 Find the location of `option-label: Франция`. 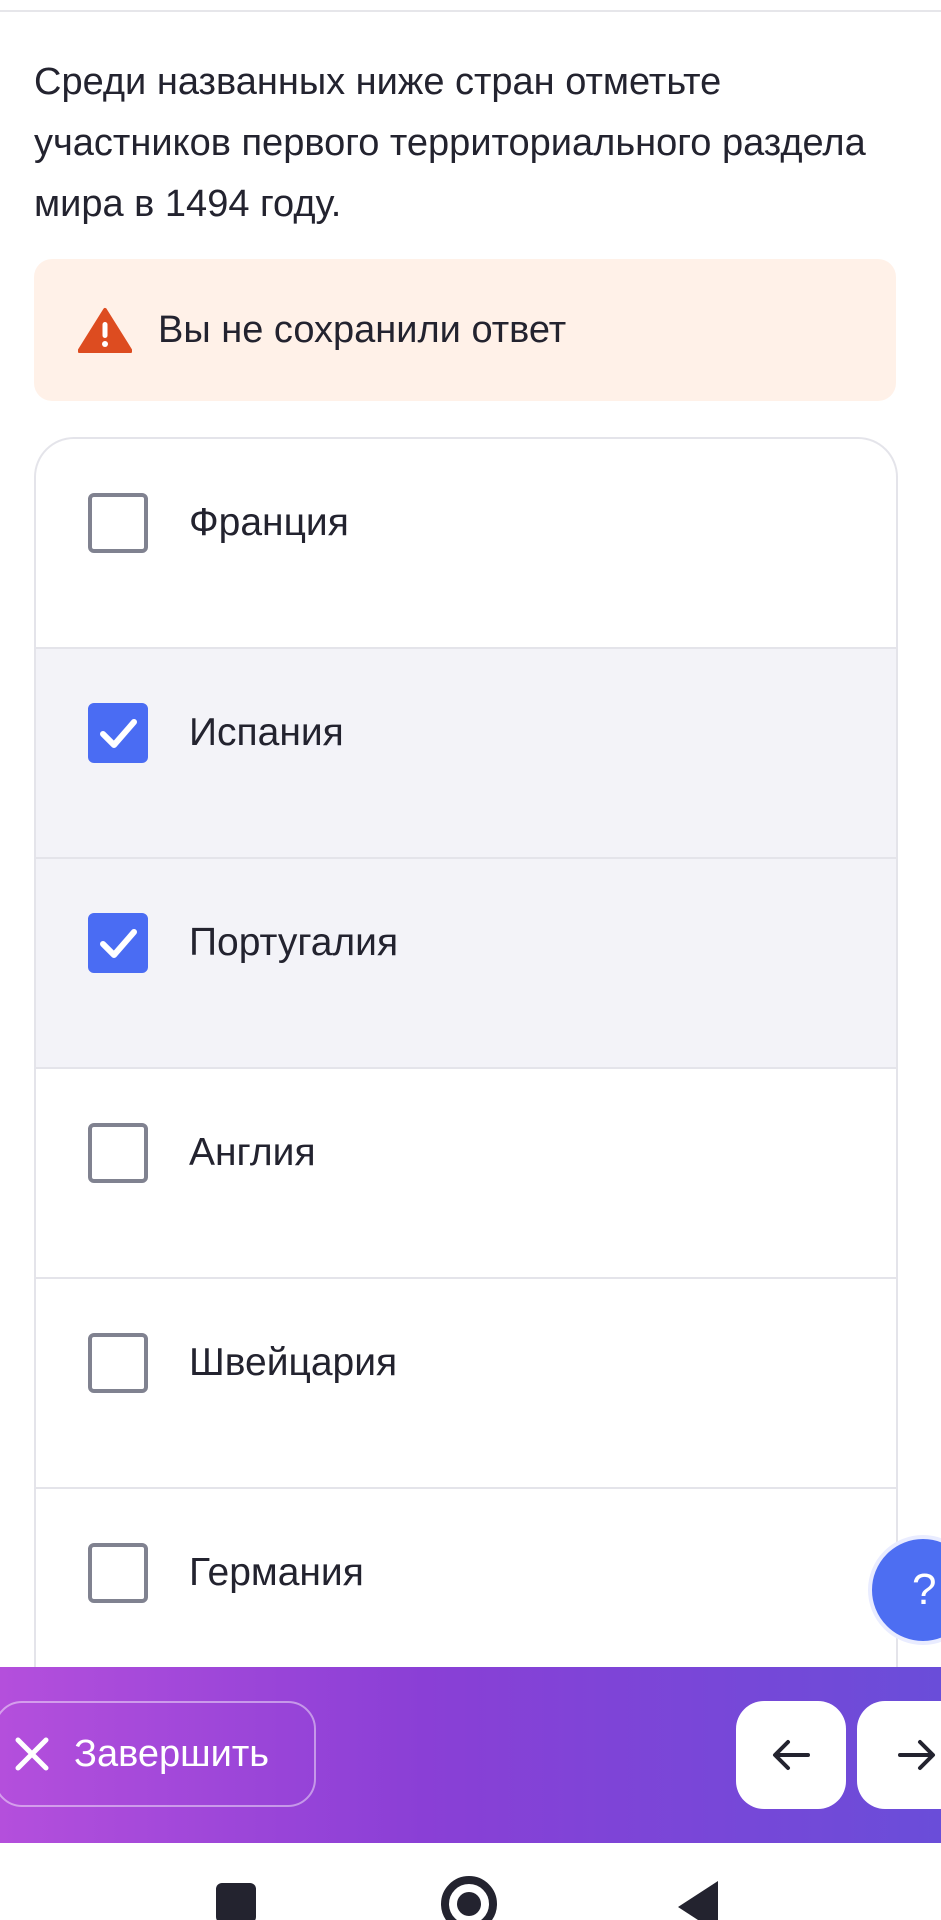

option-label: Франция is located at coordinates (269, 522).